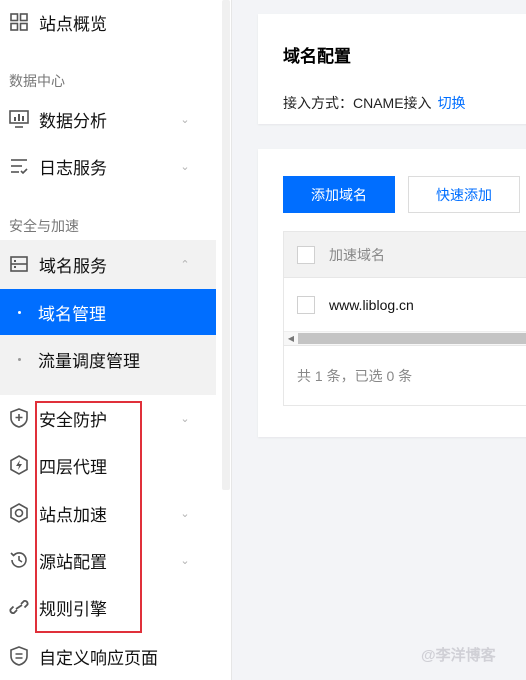  Describe the element at coordinates (108, 22) in the screenshot. I see `sidebar-item-overview: 站点概览` at that location.